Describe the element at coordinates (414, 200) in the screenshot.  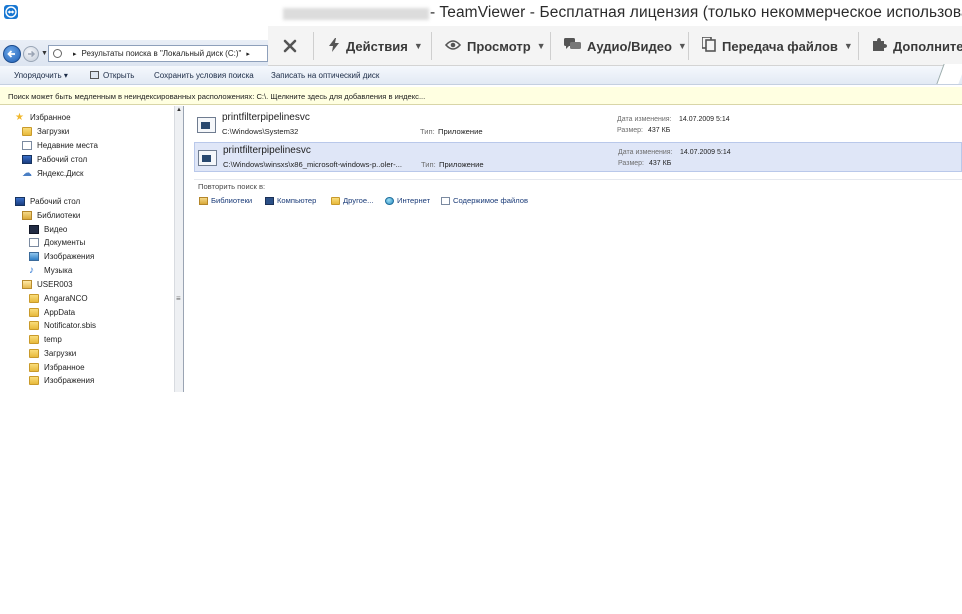
I see `link-label: Интернет` at that location.